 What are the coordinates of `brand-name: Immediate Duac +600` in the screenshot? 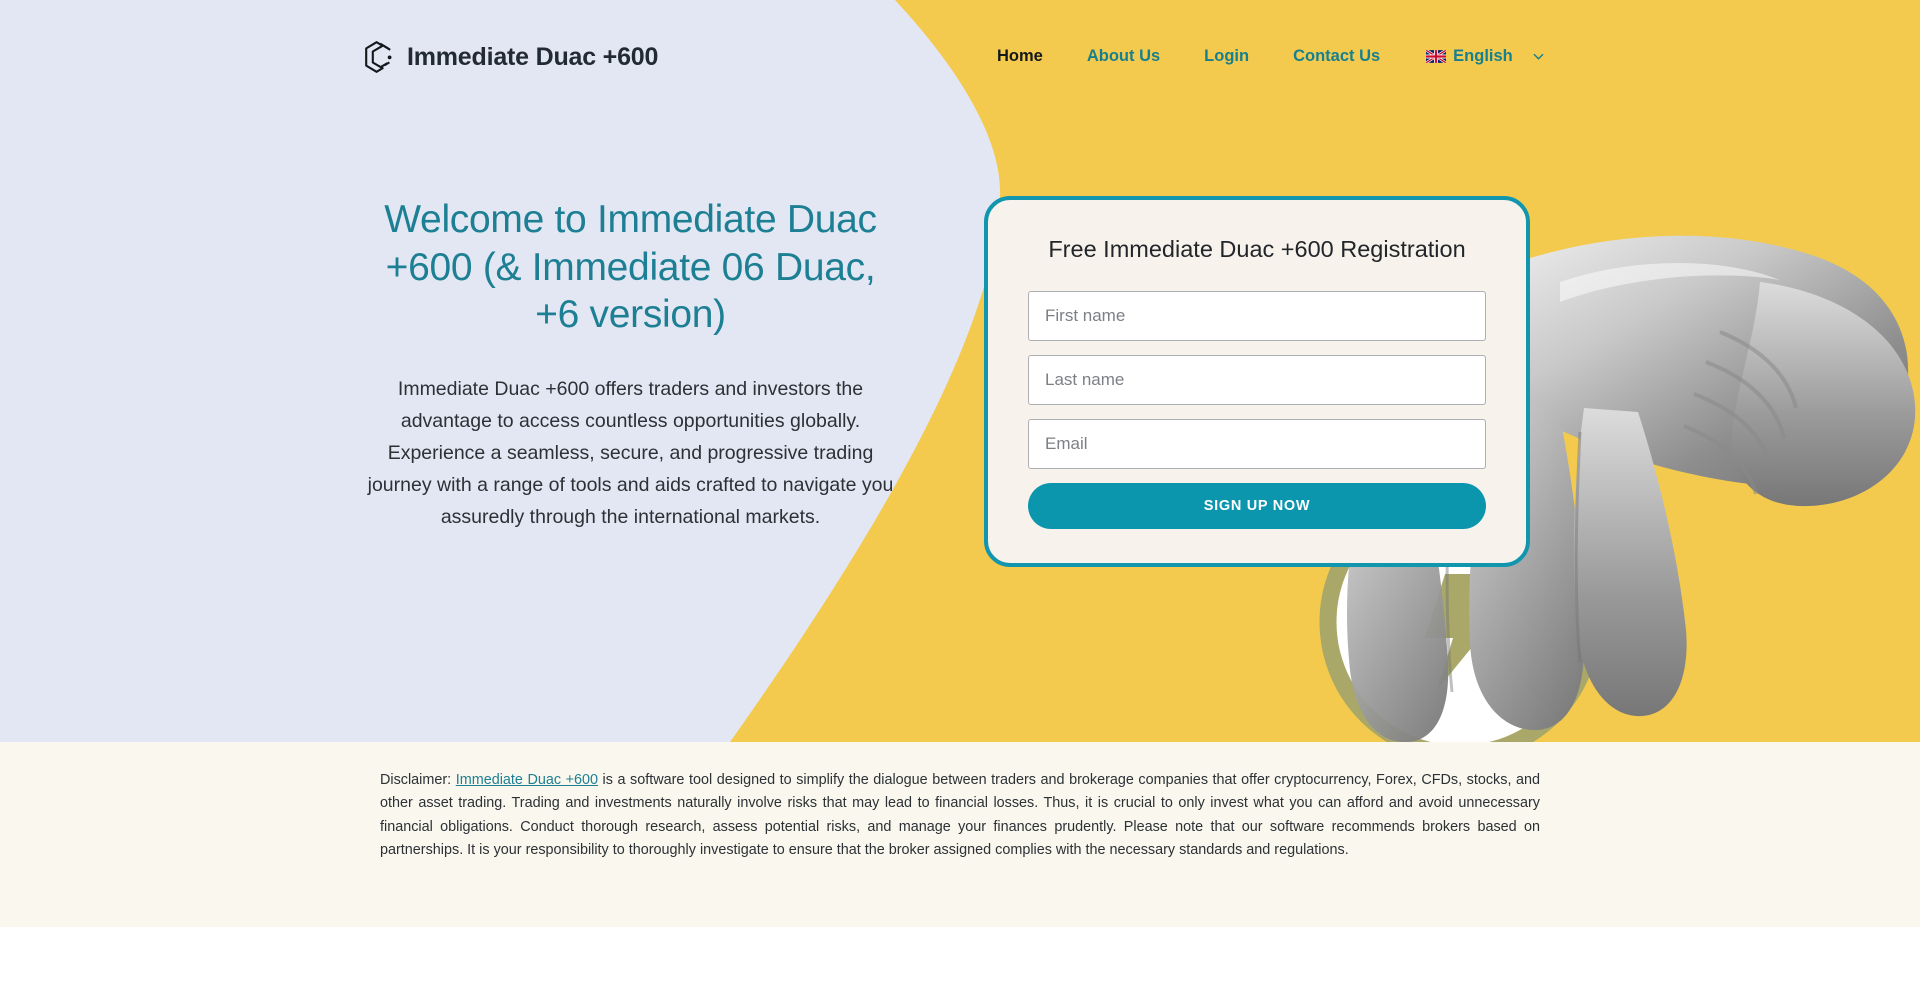 It's located at (533, 56).